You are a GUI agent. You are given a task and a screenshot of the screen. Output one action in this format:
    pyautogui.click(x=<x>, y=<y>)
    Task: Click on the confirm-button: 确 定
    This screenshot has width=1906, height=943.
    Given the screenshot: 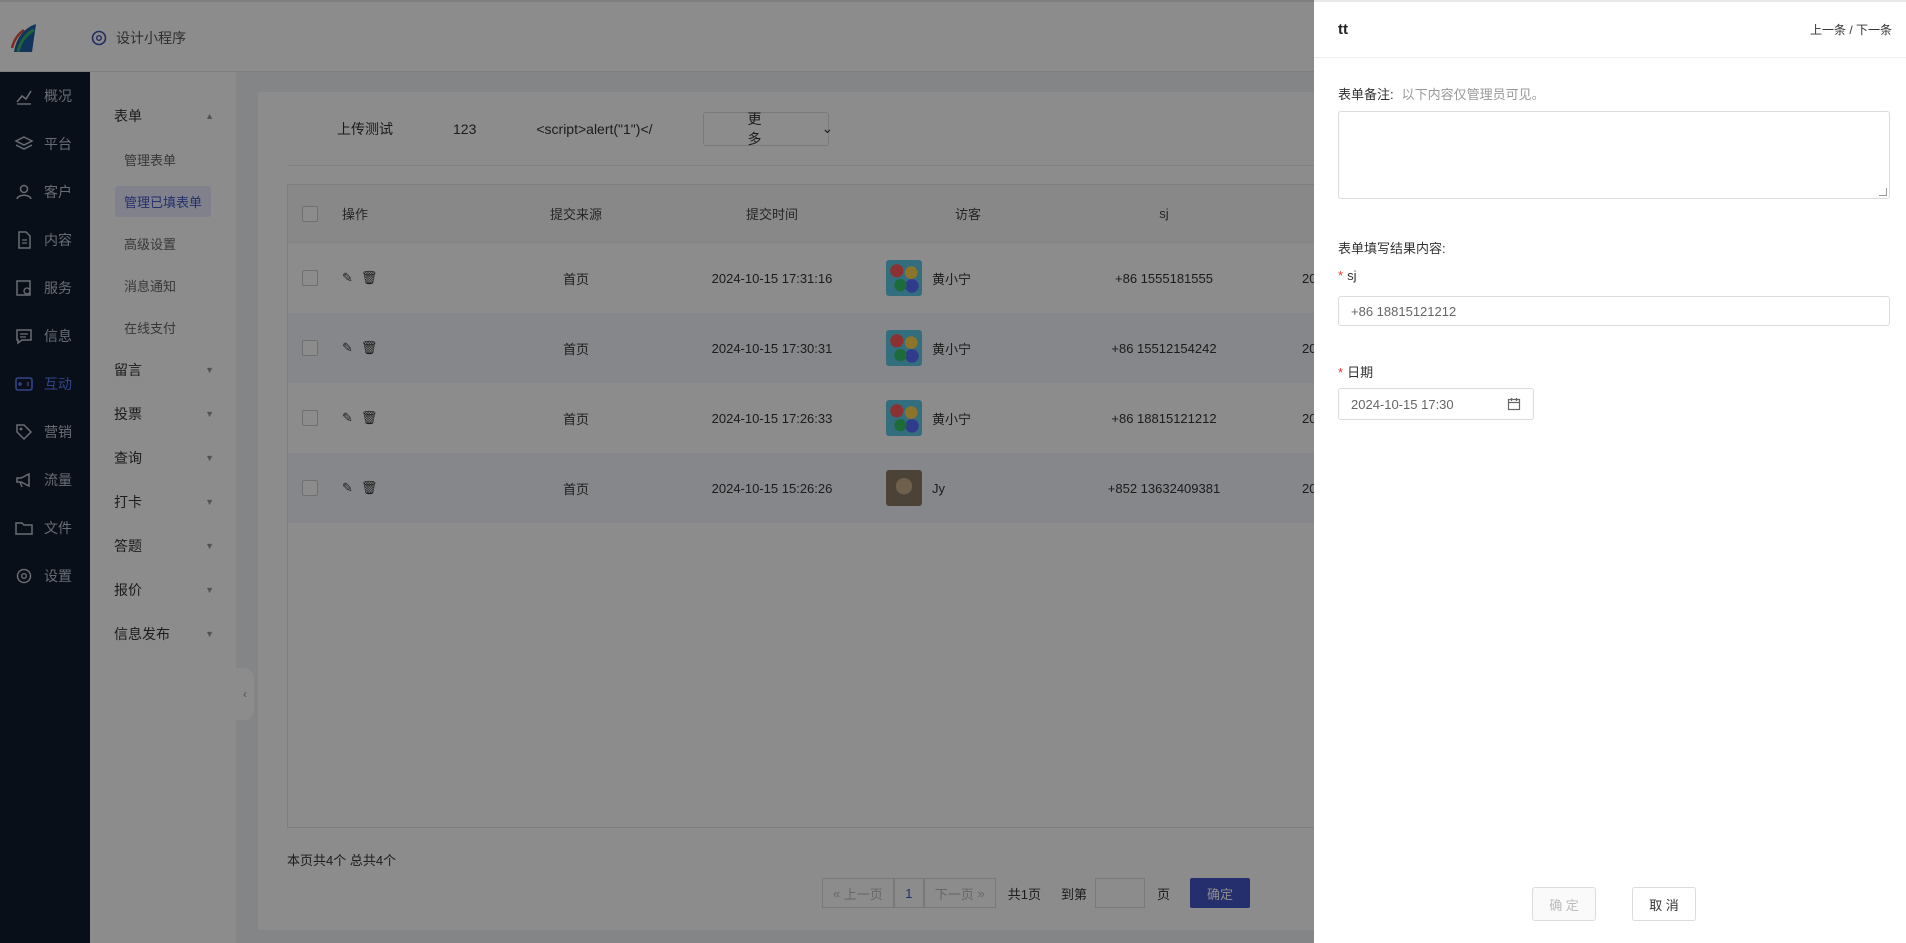 What is the action you would take?
    pyautogui.click(x=1564, y=904)
    